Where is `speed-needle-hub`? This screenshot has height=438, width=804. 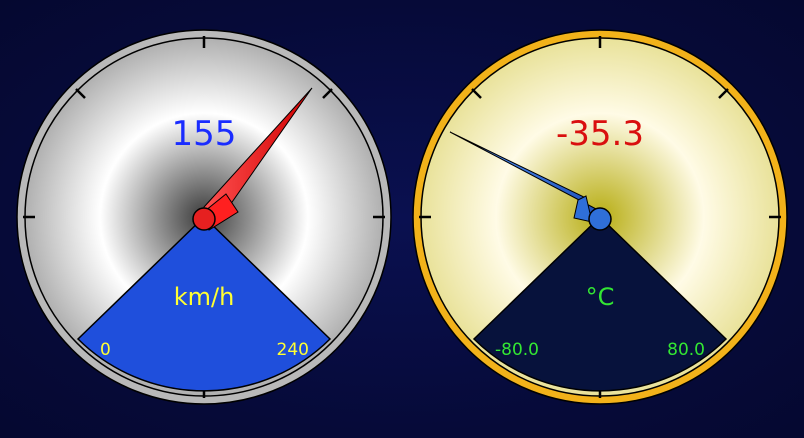
speed-needle-hub is located at coordinates (204, 219).